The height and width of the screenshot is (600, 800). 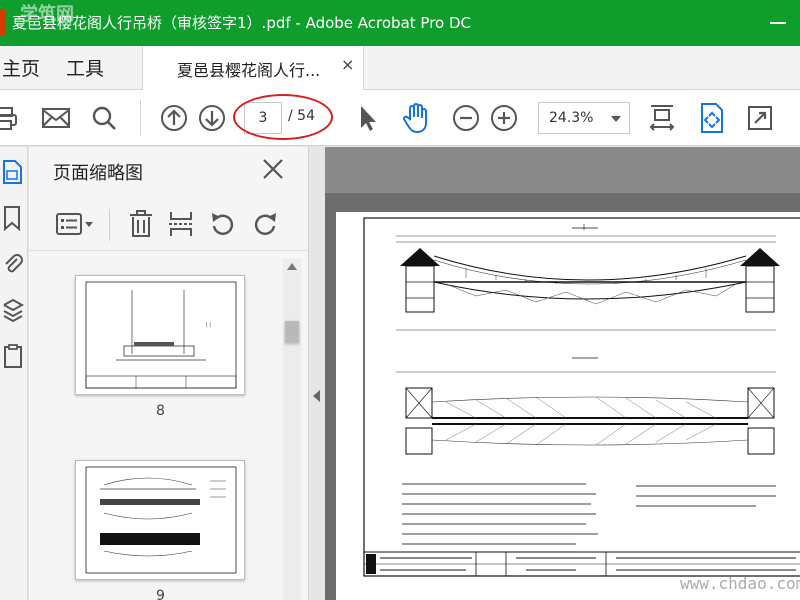 I want to click on collapse-panel-icon, so click(x=316, y=396).